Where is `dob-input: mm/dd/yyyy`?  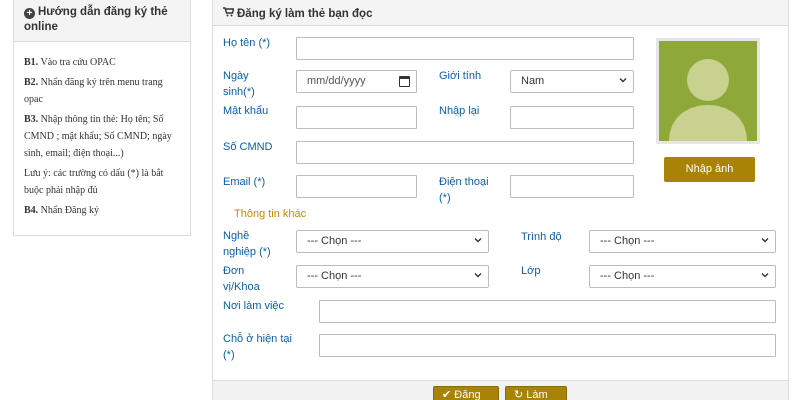 dob-input: mm/dd/yyyy is located at coordinates (356, 81).